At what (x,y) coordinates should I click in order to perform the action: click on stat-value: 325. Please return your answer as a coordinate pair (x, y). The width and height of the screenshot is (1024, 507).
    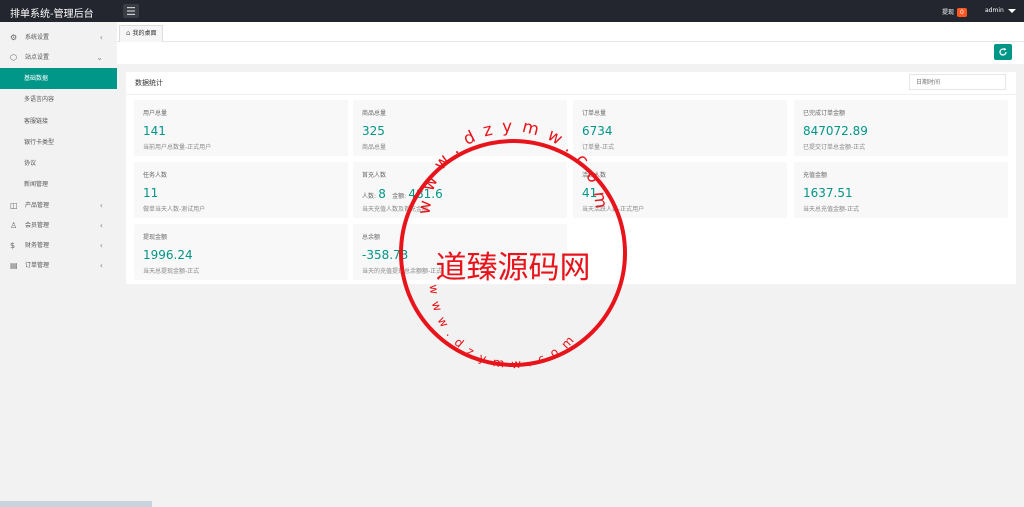
    Looking at the image, I should click on (373, 131).